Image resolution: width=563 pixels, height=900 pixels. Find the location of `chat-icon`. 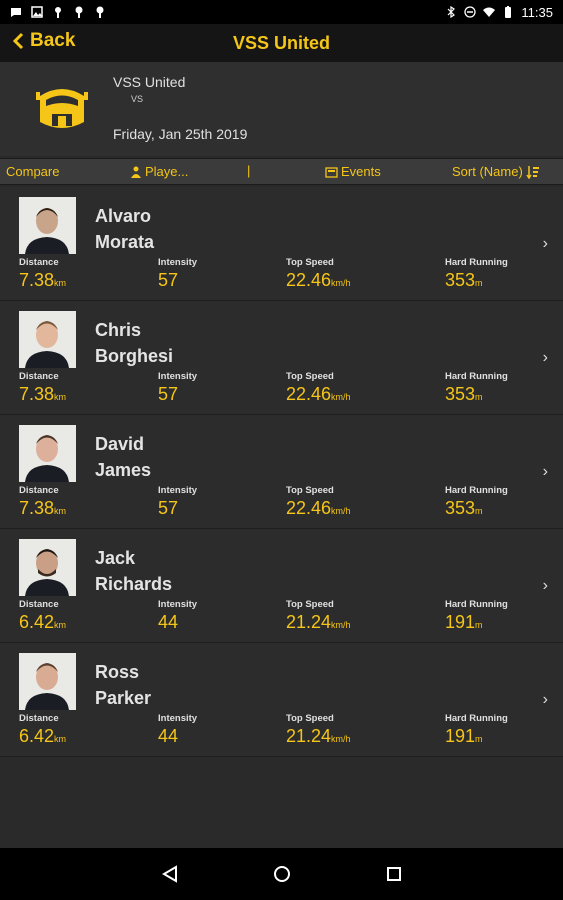

chat-icon is located at coordinates (16, 12).